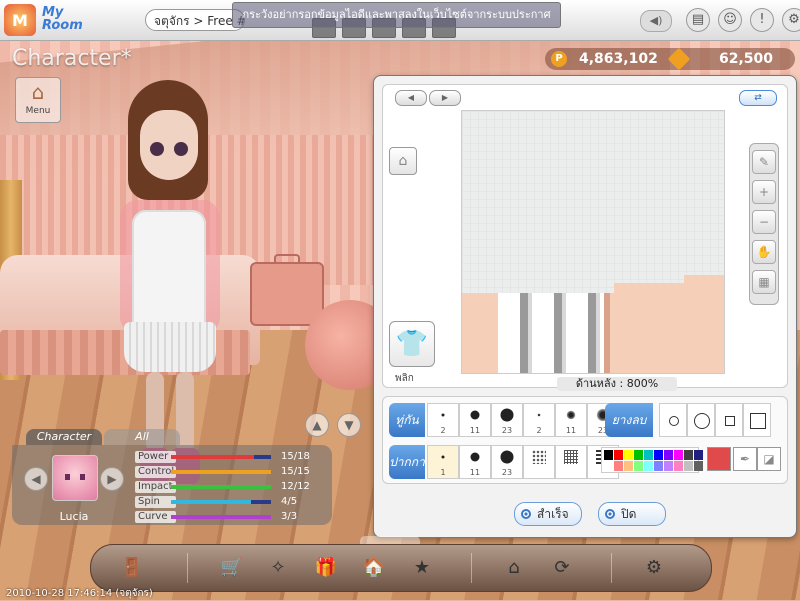 Image resolution: width=800 pixels, height=601 pixels. I want to click on pencil-icon: ✎, so click(764, 162).